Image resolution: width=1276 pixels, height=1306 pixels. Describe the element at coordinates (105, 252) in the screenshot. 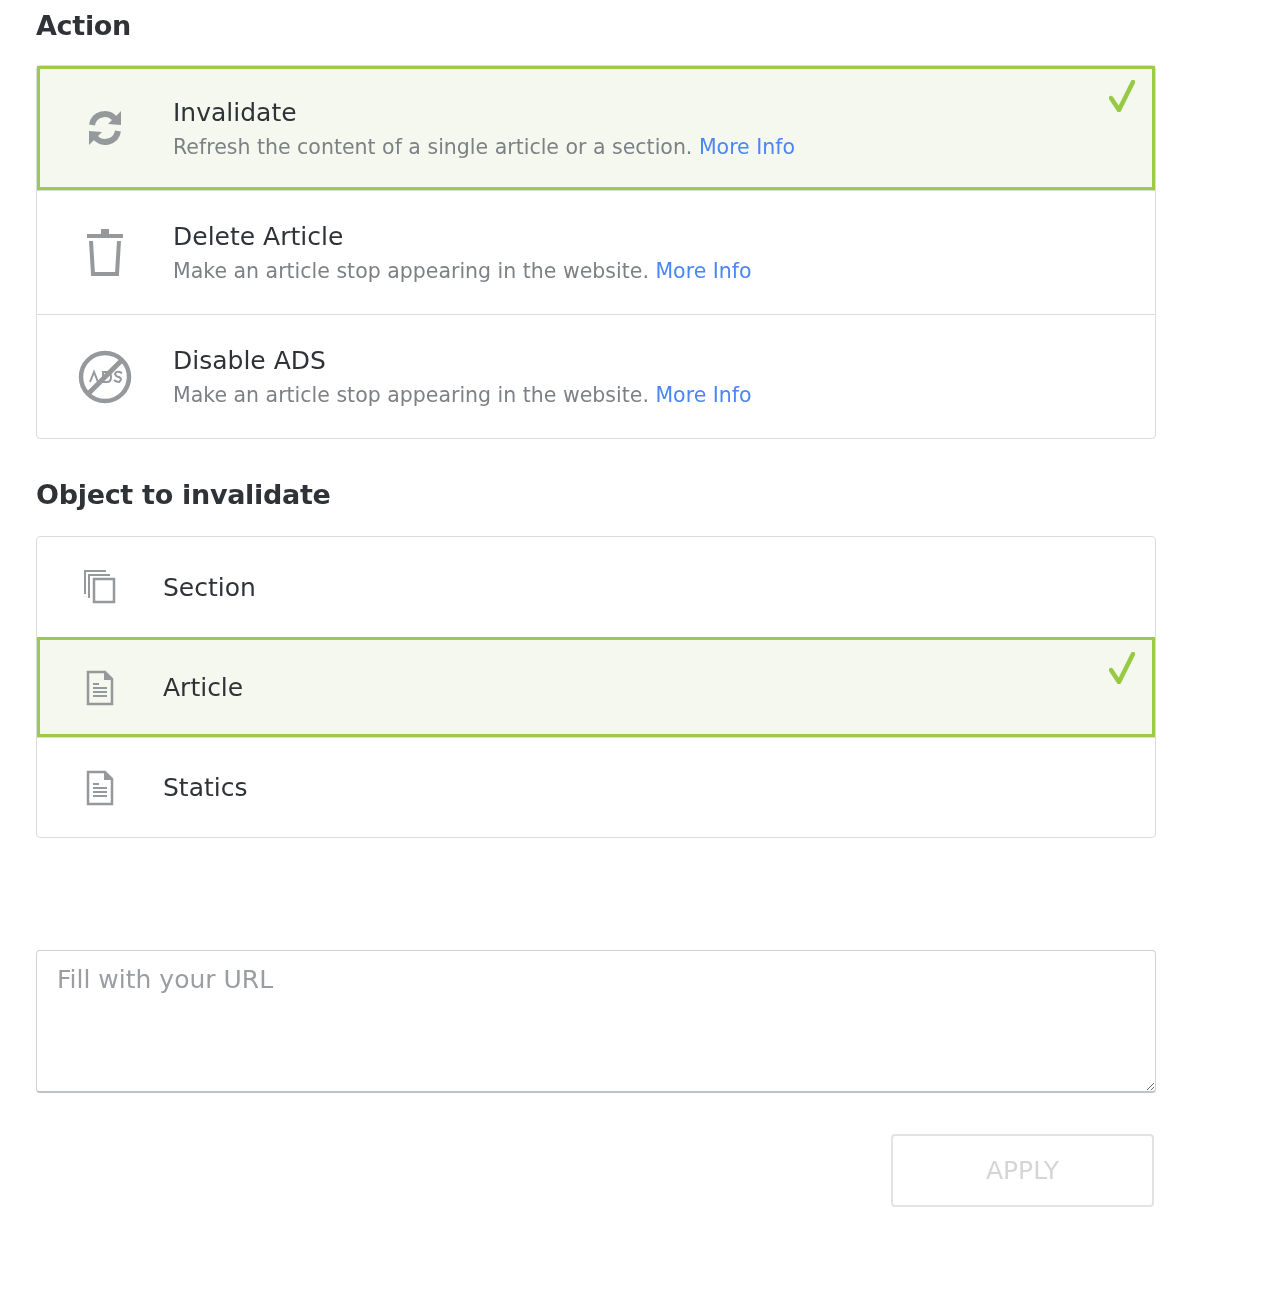

I see `trash-icon` at that location.